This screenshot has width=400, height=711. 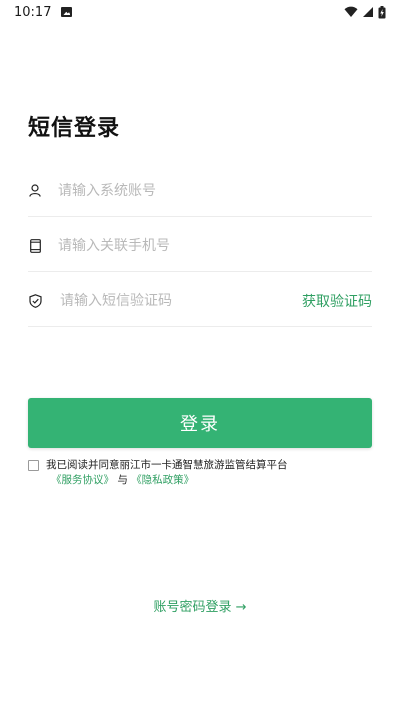 What do you see at coordinates (368, 12) in the screenshot?
I see `signal-icon` at bounding box center [368, 12].